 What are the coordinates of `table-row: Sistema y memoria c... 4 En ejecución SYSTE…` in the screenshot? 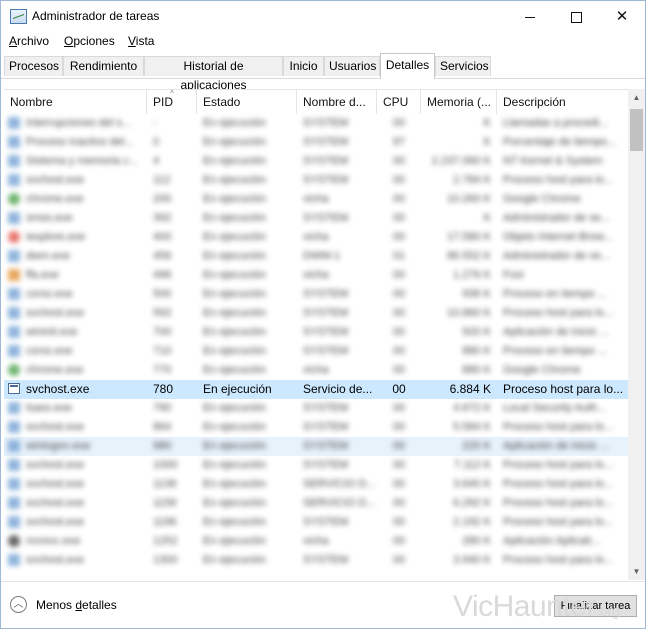 It's located at (316, 161).